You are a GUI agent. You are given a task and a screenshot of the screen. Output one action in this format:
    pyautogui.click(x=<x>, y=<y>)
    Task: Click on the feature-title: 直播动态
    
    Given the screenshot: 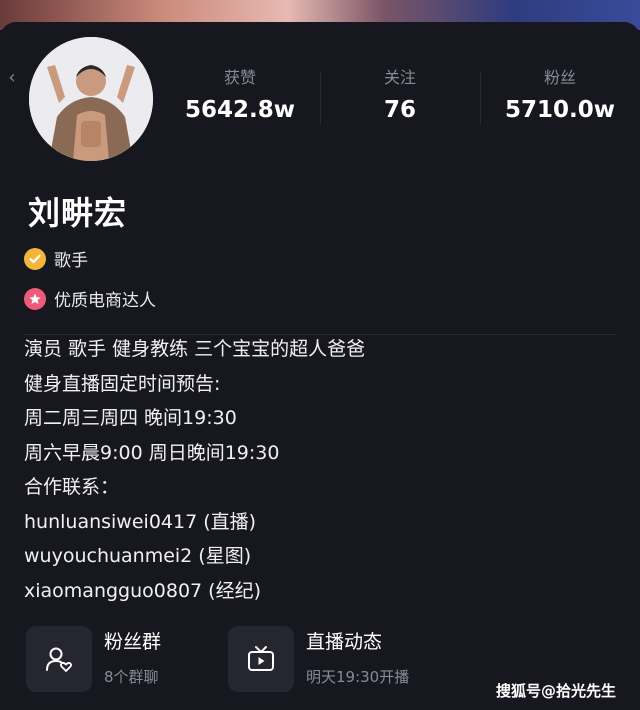 What is the action you would take?
    pyautogui.click(x=344, y=642)
    